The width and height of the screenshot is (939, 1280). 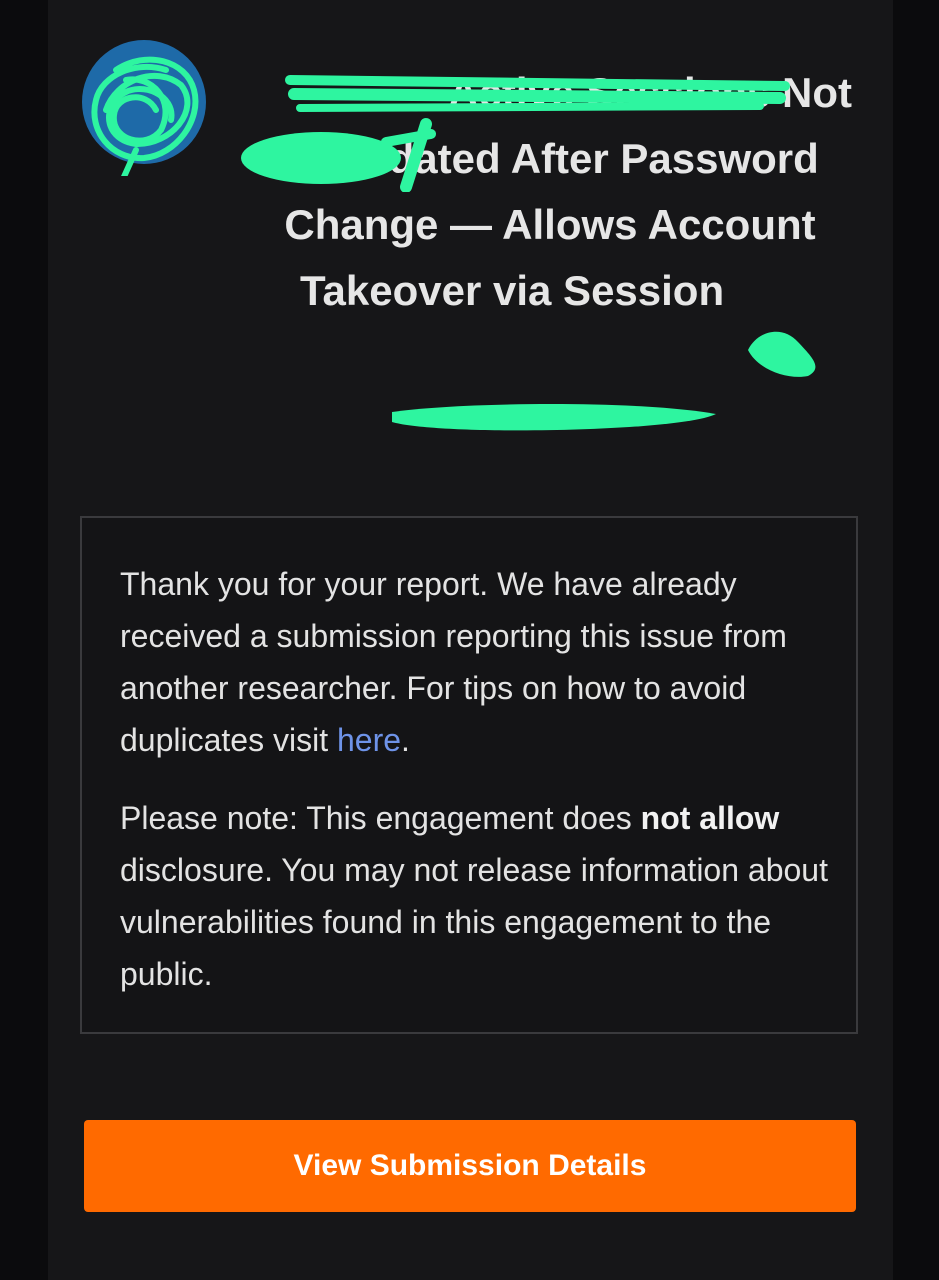 What do you see at coordinates (512, 290) in the screenshot?
I see `title-line-4: Takeover via Session` at bounding box center [512, 290].